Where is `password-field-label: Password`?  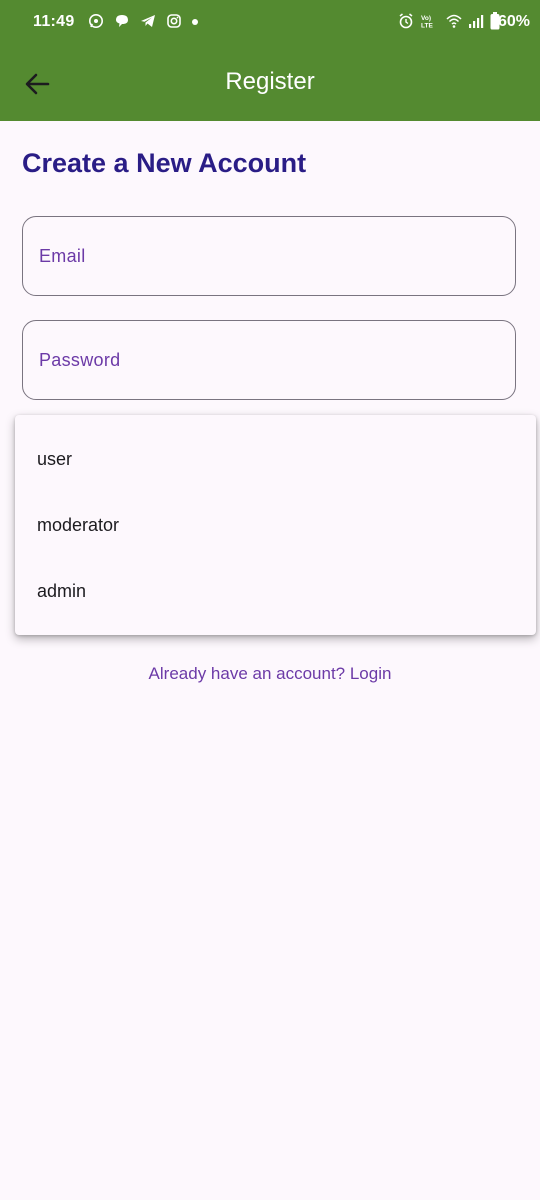 password-field-label: Password is located at coordinates (80, 360).